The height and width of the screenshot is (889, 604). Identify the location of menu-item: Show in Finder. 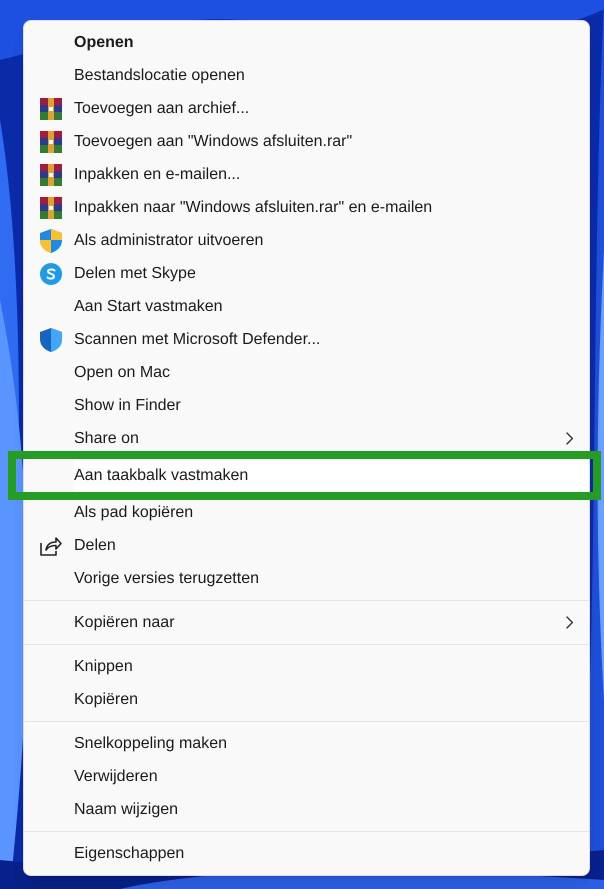
(331, 405).